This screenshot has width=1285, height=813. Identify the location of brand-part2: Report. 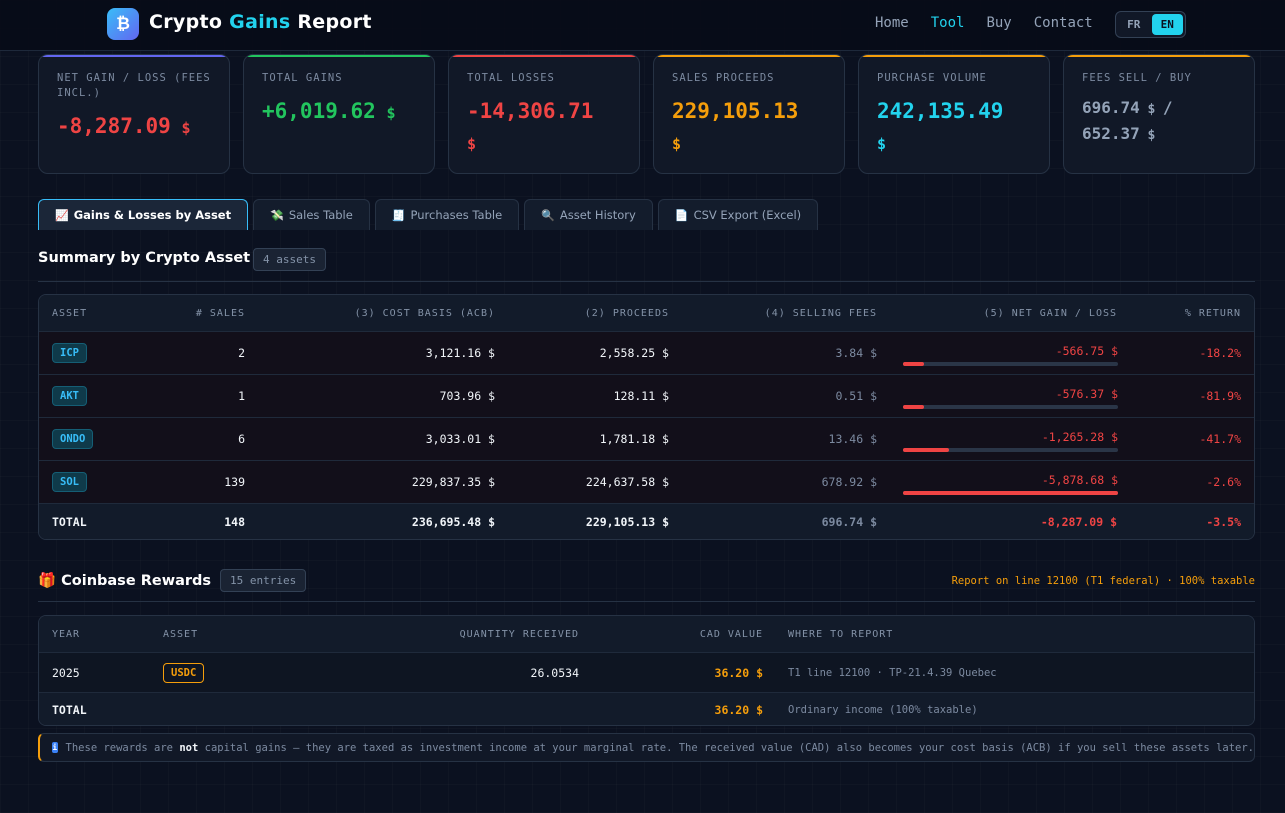
(334, 22).